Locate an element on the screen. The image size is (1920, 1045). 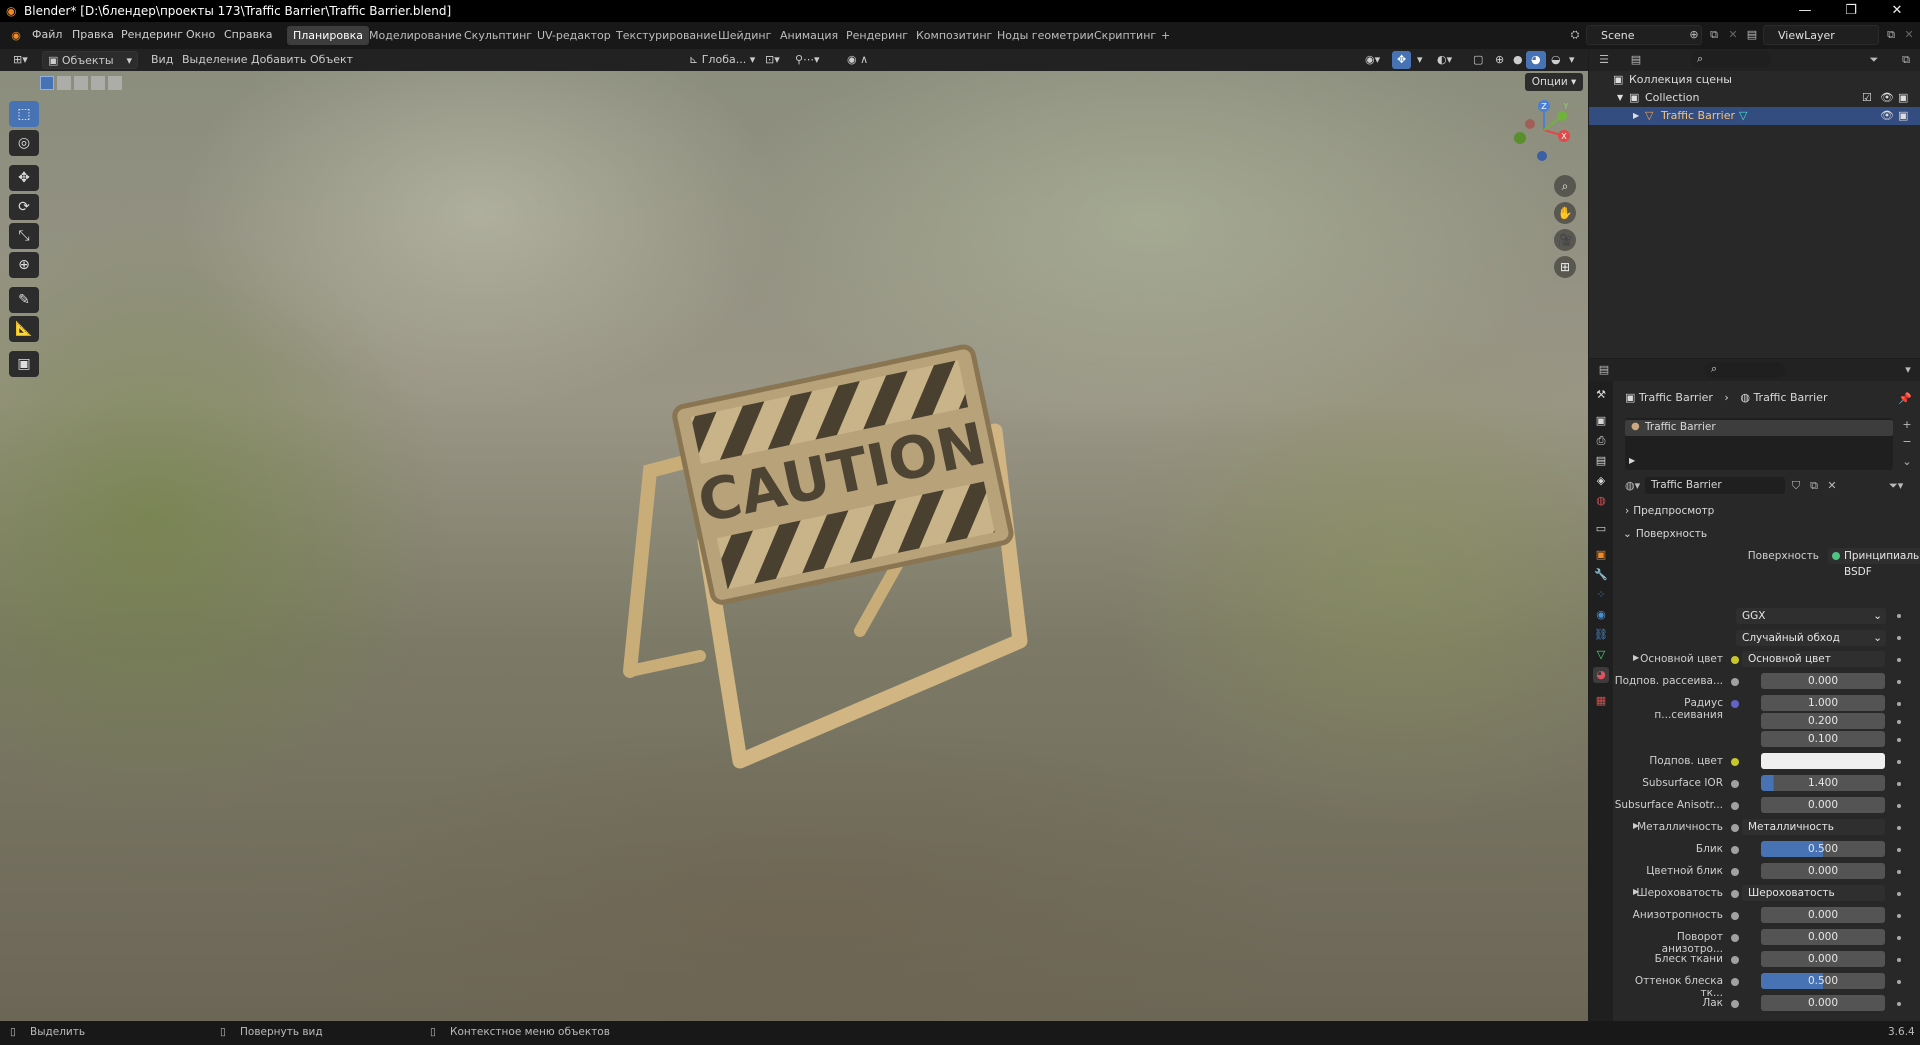
wireframe-shading-icon: ⊕ is located at coordinates (1499, 60).